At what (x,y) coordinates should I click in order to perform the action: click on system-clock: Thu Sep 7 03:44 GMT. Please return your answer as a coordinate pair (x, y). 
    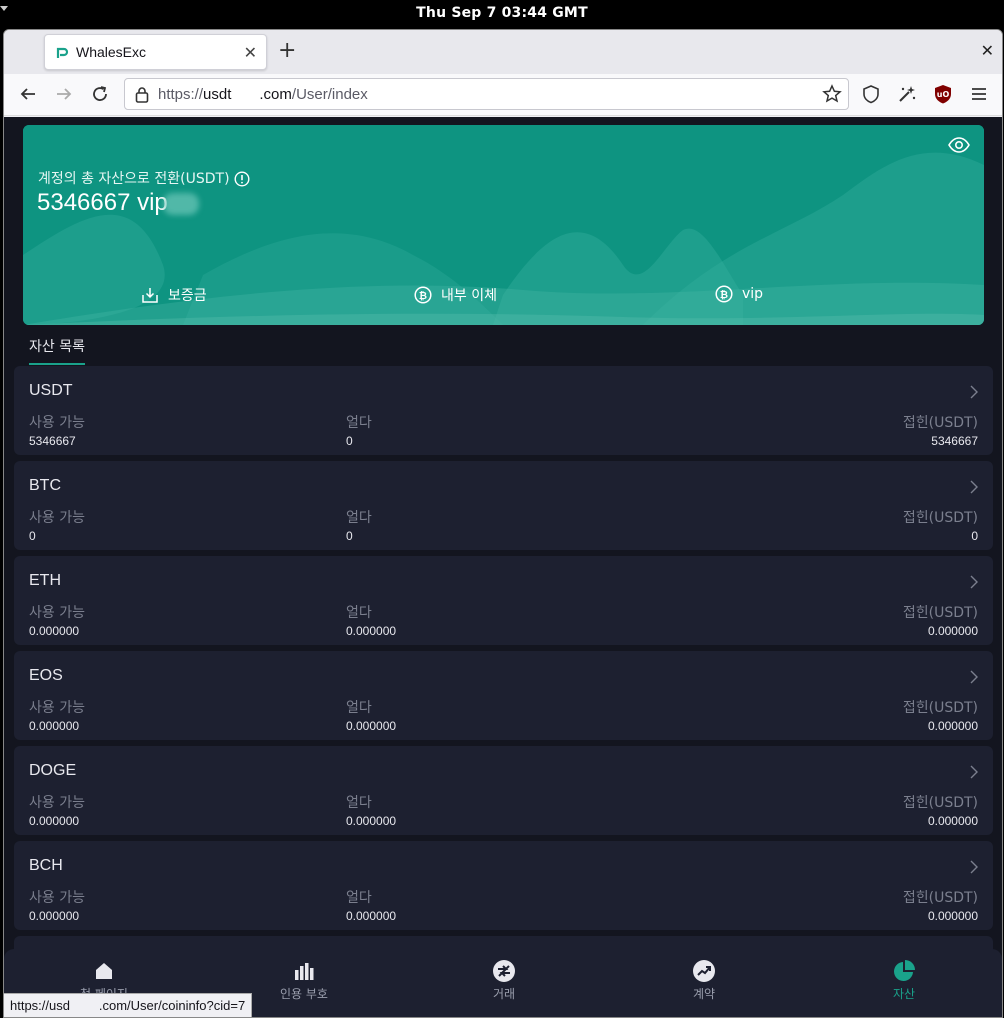
    Looking at the image, I should click on (502, 13).